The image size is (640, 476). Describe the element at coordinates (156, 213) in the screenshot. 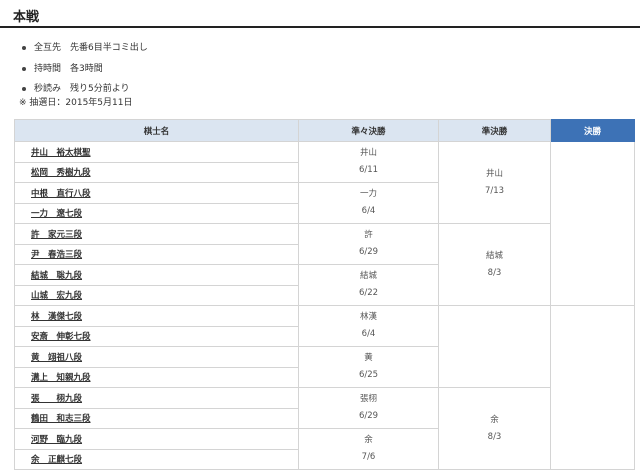

I see `player-cell: 一力 遼七段` at that location.